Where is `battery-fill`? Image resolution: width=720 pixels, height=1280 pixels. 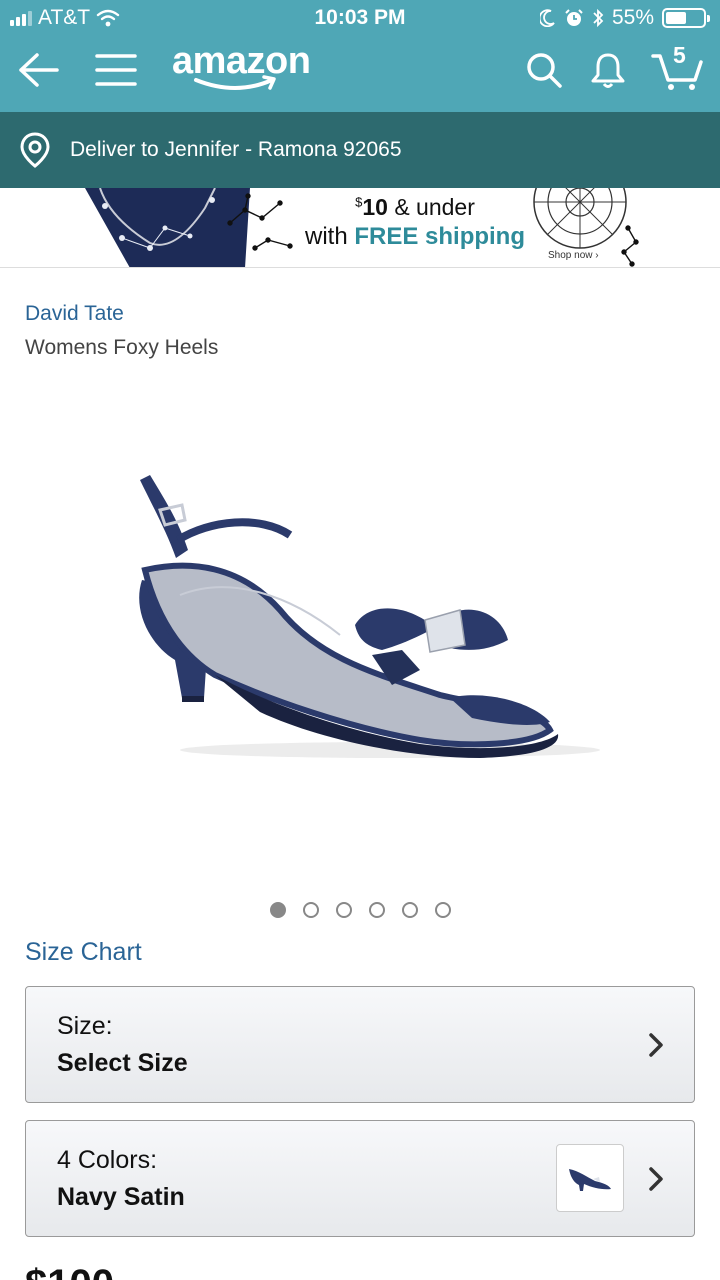
battery-fill is located at coordinates (676, 18).